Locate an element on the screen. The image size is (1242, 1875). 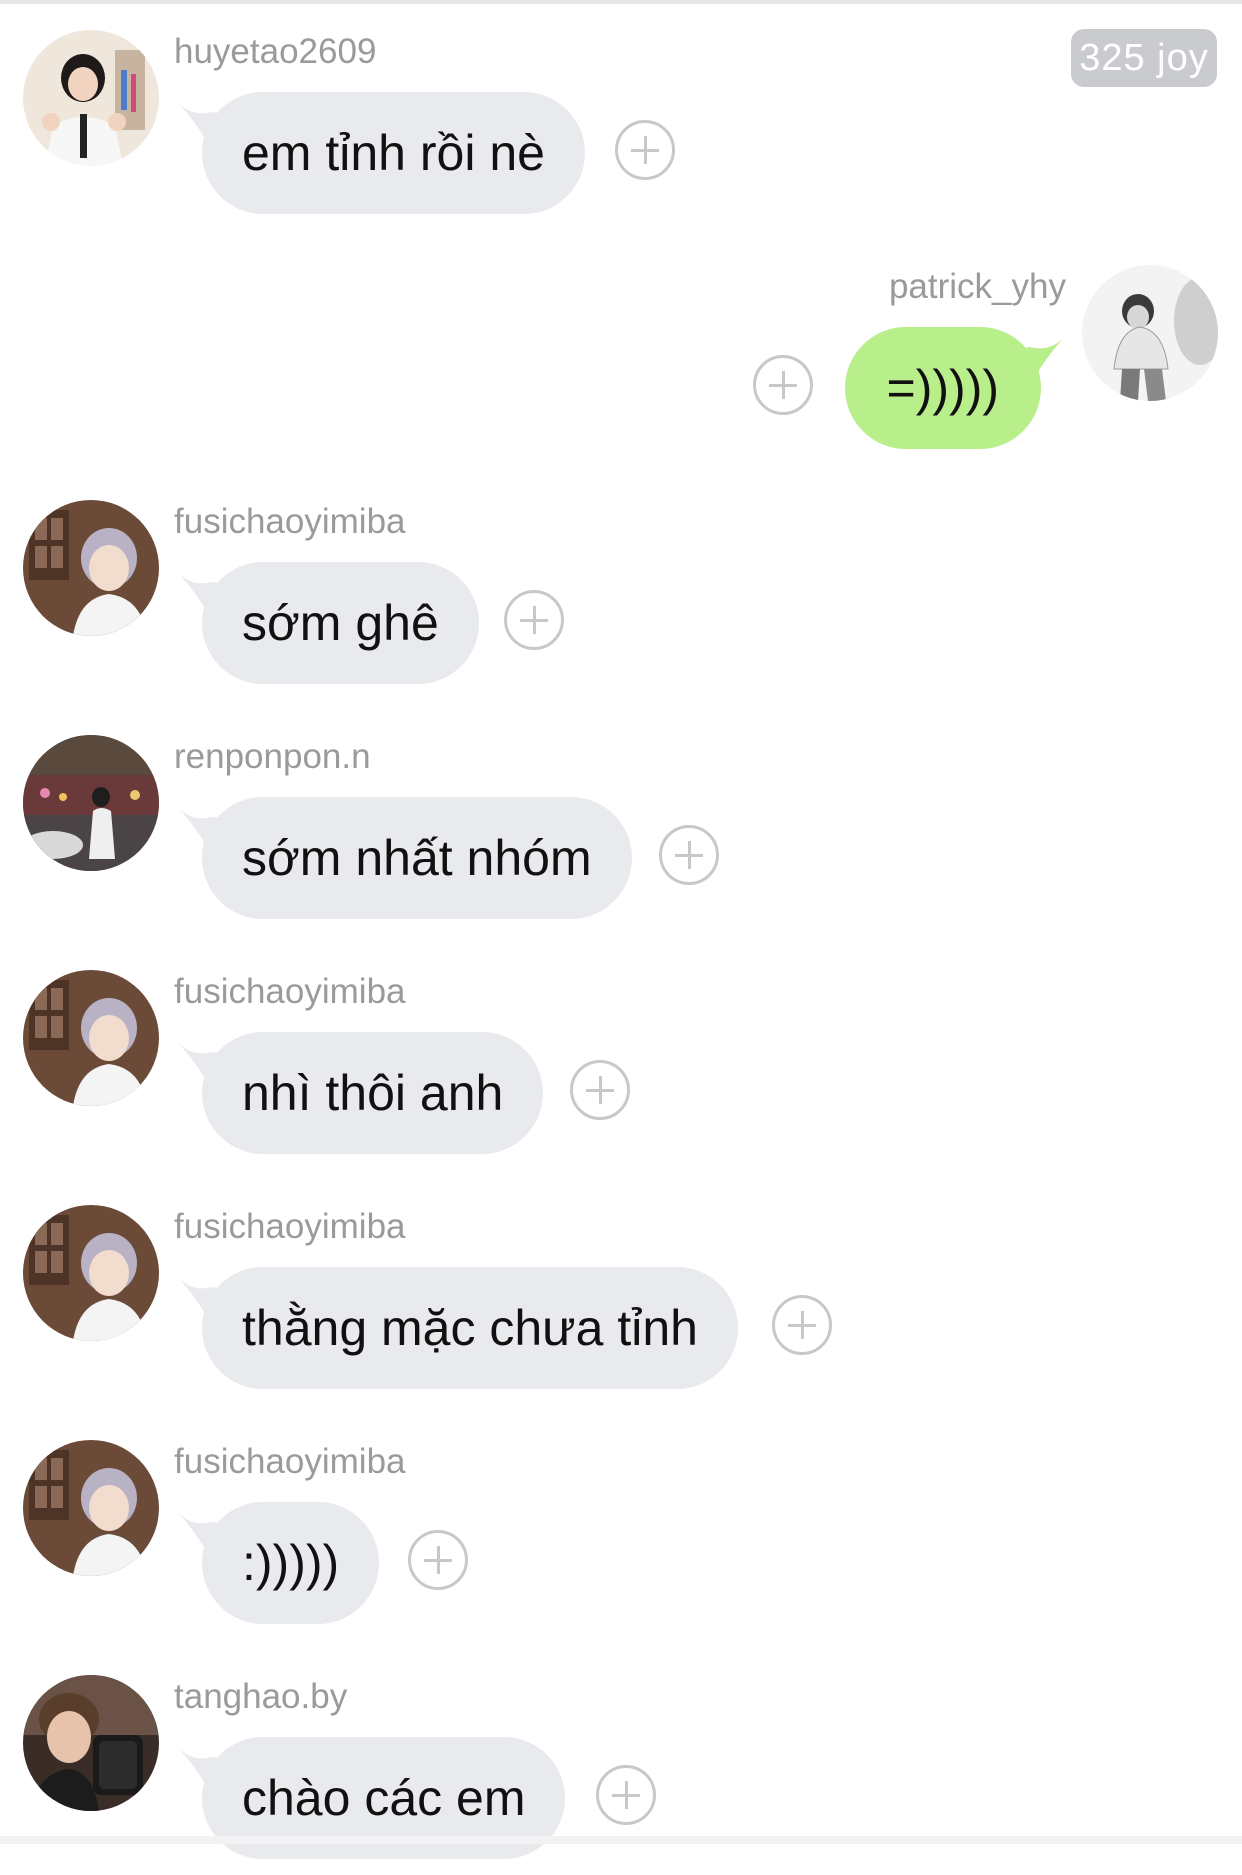
message-bubble: nhì thôi anh is located at coordinates (373, 1093).